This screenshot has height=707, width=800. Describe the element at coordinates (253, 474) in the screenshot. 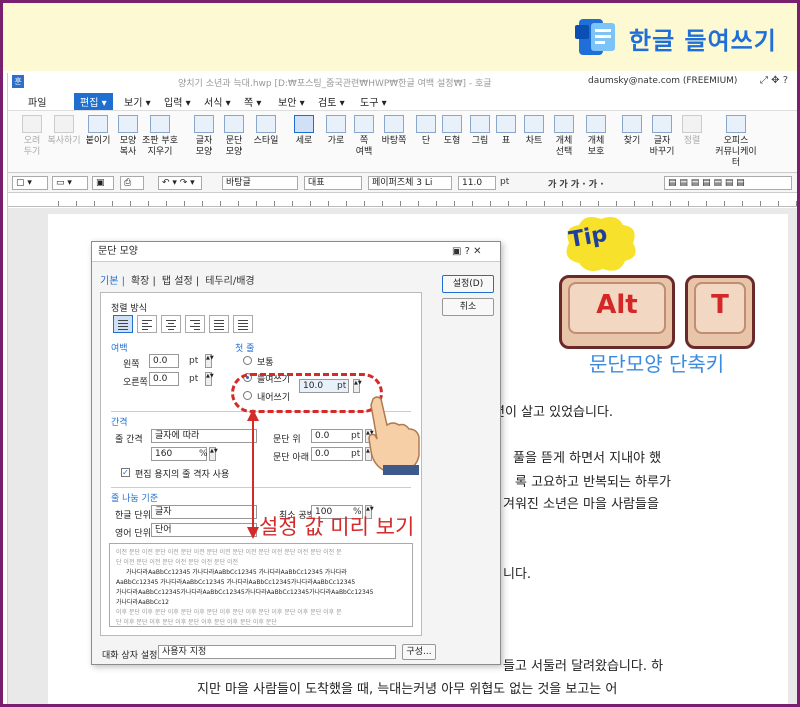

I see `annotation-arrows` at that location.